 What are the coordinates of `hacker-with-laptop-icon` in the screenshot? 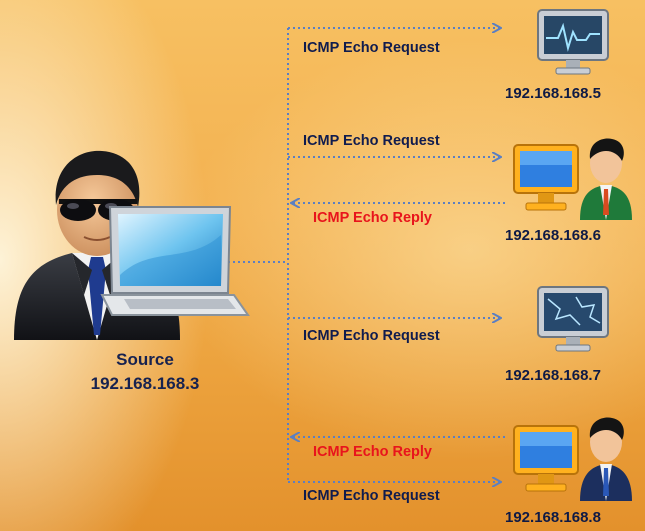 It's located at (132, 245).